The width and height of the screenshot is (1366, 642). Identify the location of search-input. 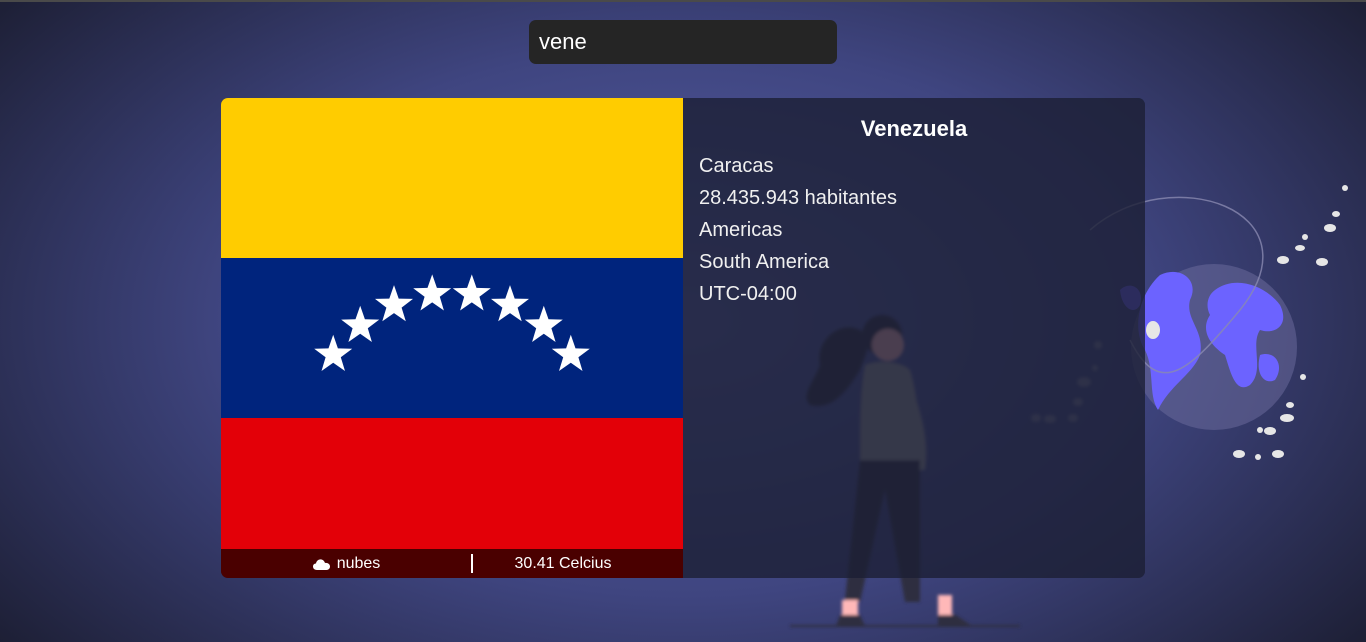
(683, 42).